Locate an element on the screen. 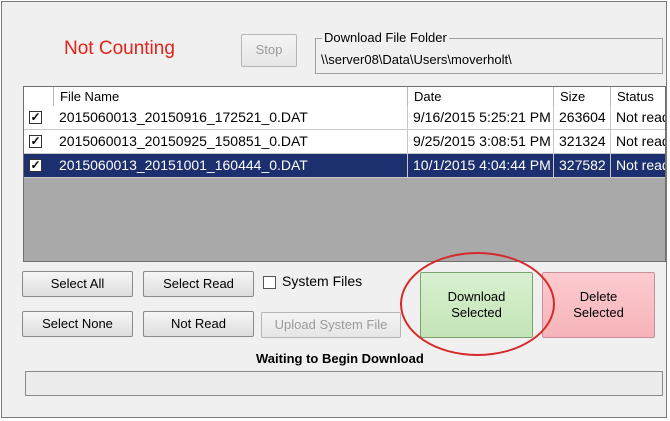  download-progress-bar is located at coordinates (344, 383).